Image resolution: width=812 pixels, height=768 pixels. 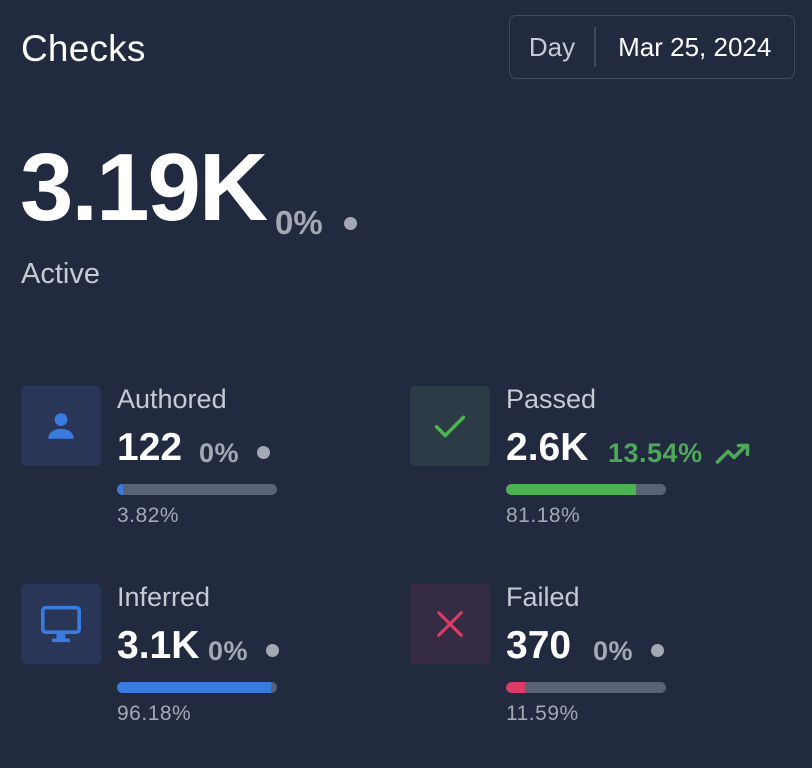 I want to click on active-change: 0%, so click(x=299, y=222).